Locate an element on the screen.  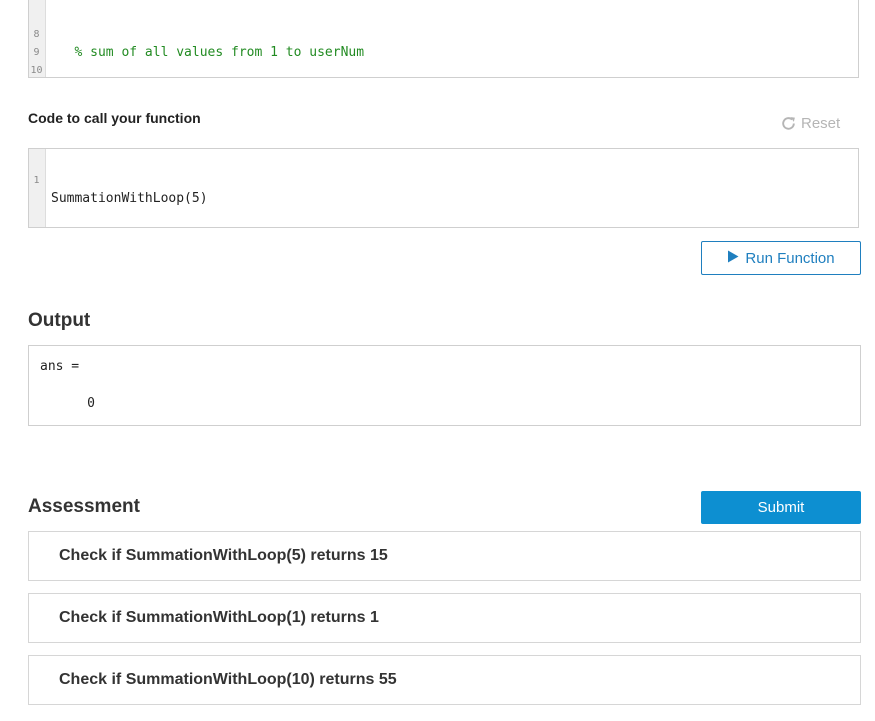
assessment-check-item: Check if SummationWithLoop(1) returns 1 is located at coordinates (444, 618).